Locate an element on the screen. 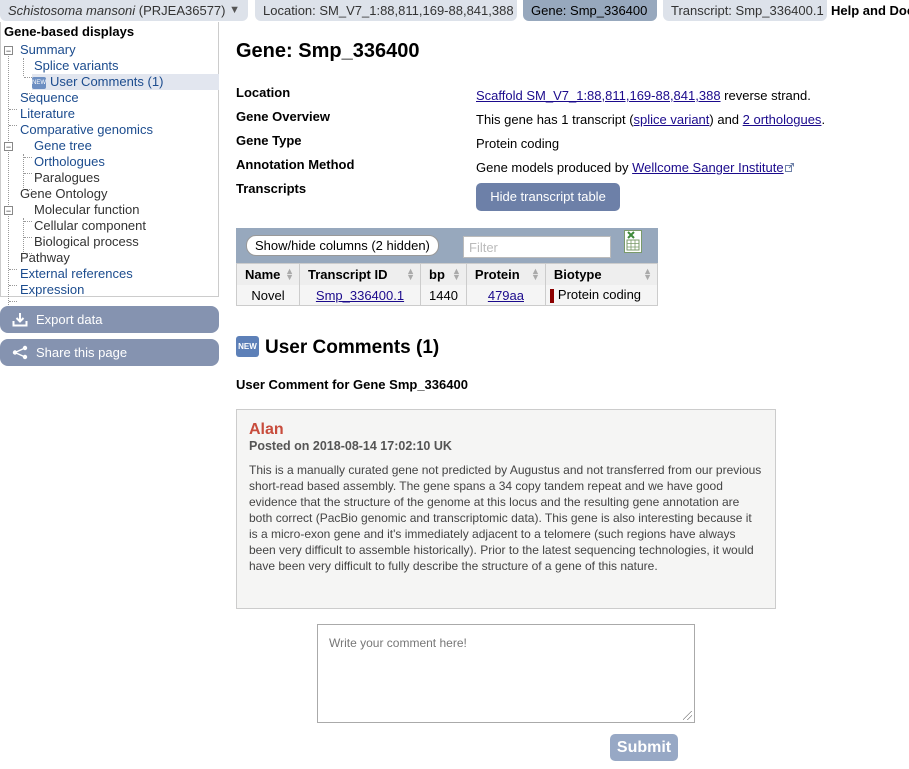  sidebar-item-summary: Summary is located at coordinates (48, 50).